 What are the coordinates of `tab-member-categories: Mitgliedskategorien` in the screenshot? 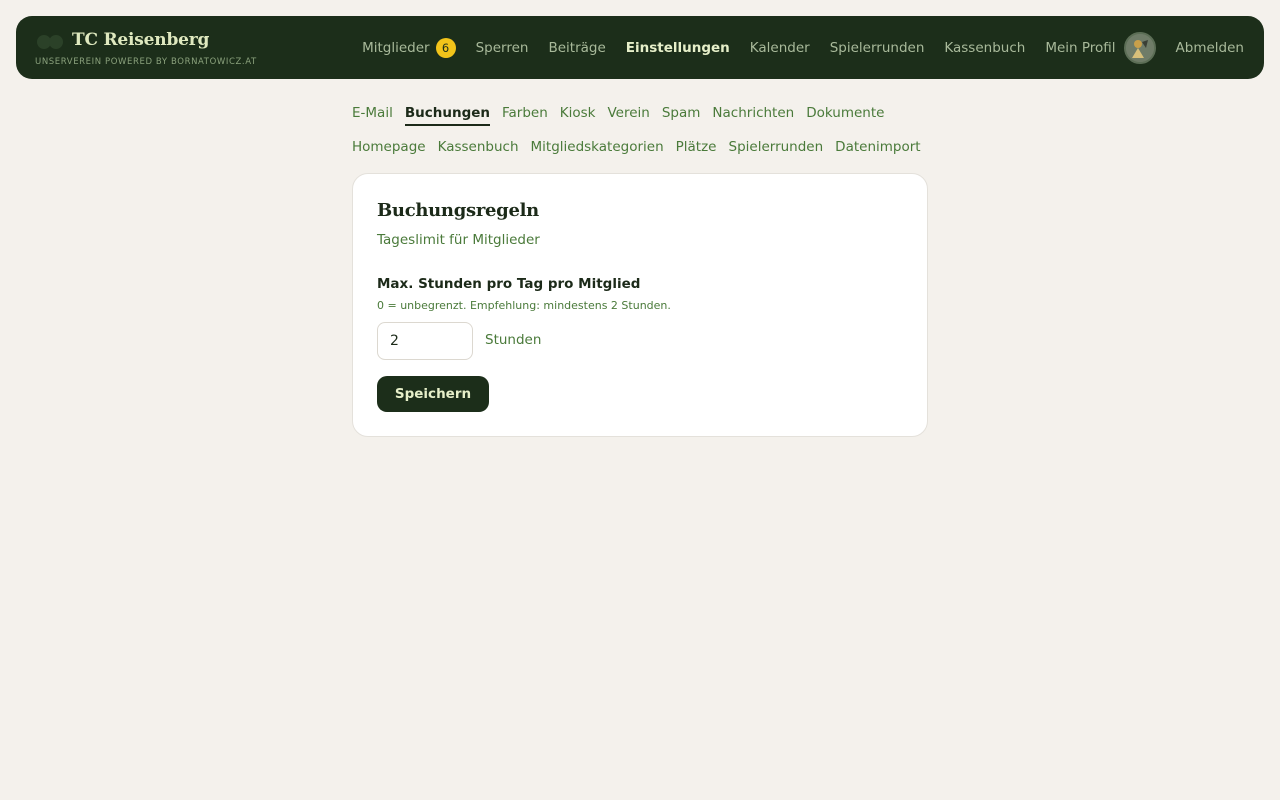 It's located at (597, 148).